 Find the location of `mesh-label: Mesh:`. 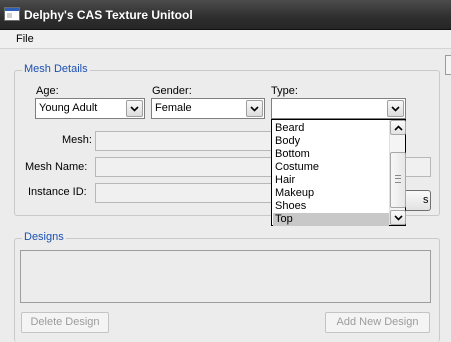

mesh-label: Mesh: is located at coordinates (77, 140).